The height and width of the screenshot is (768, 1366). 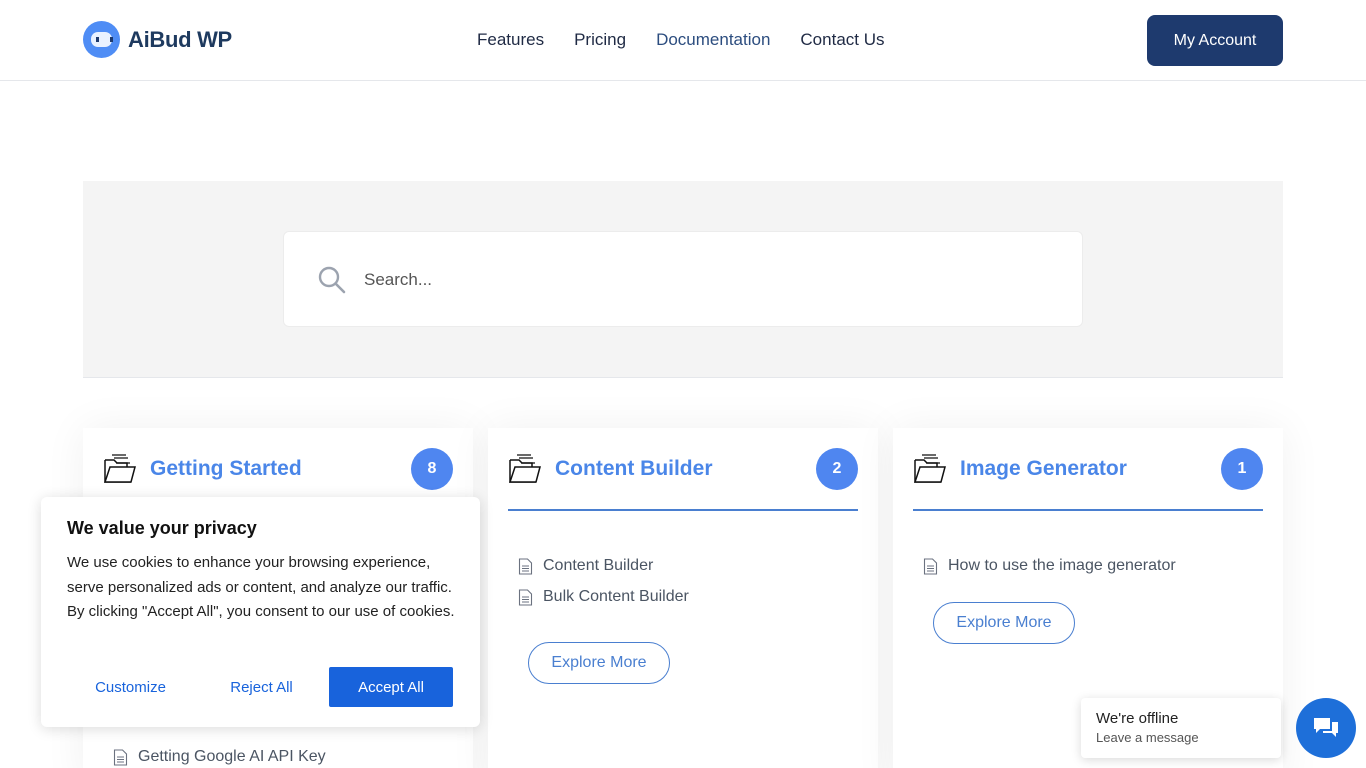 What do you see at coordinates (226, 469) in the screenshot?
I see `card-title: Getting Started` at bounding box center [226, 469].